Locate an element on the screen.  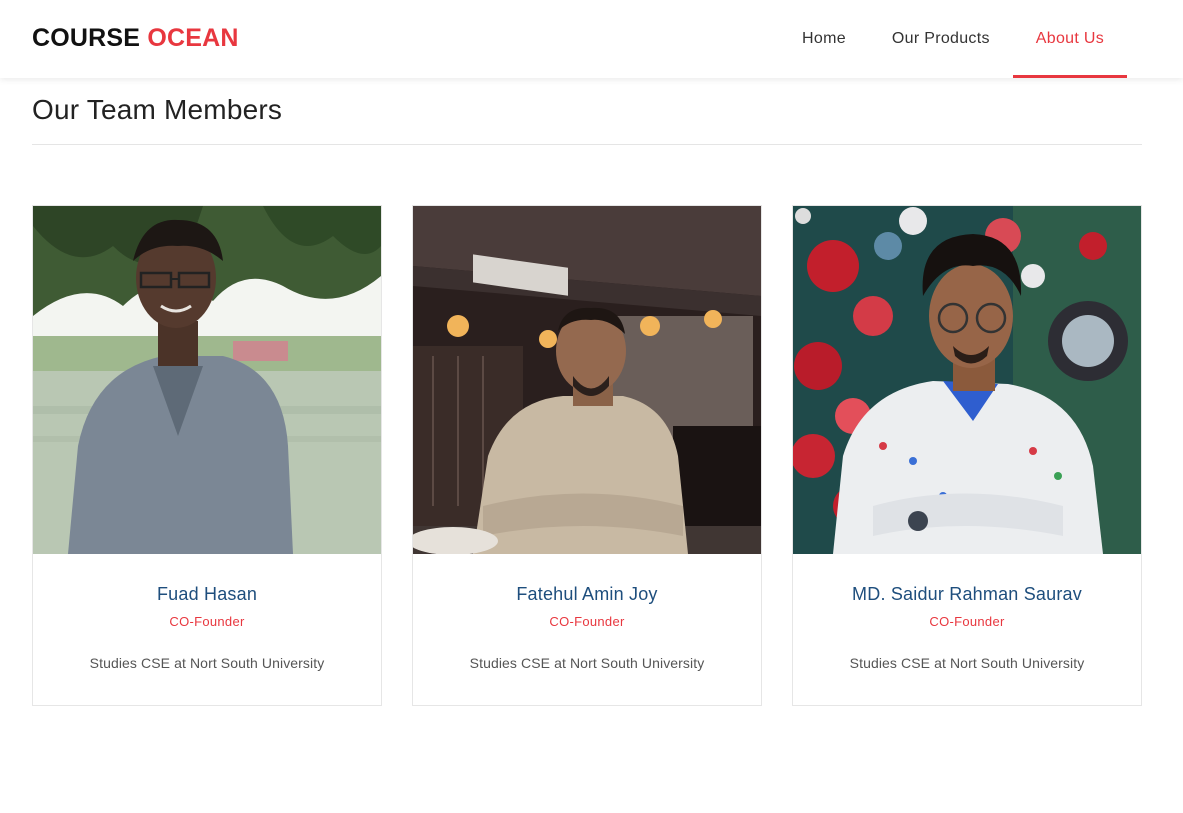
nav-item-home: Home is located at coordinates (824, 39).